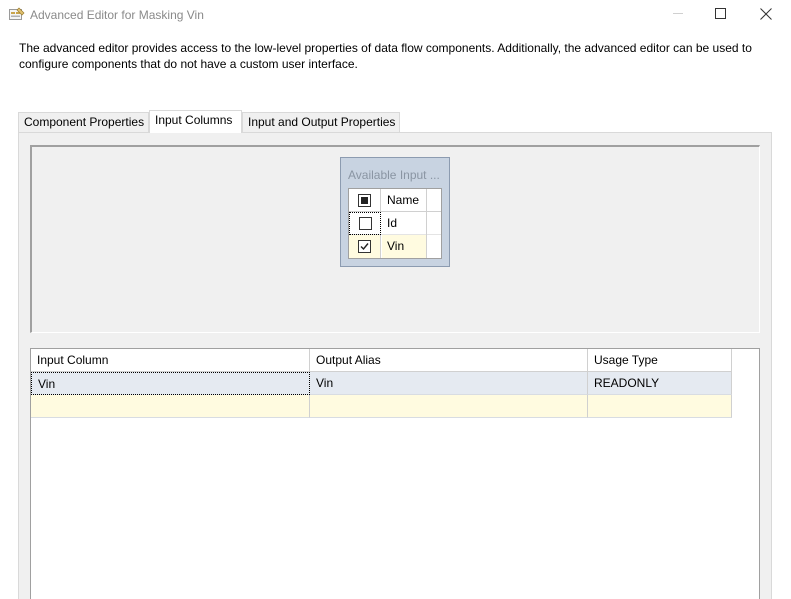  What do you see at coordinates (660, 406) in the screenshot?
I see `usage-type-cell` at bounding box center [660, 406].